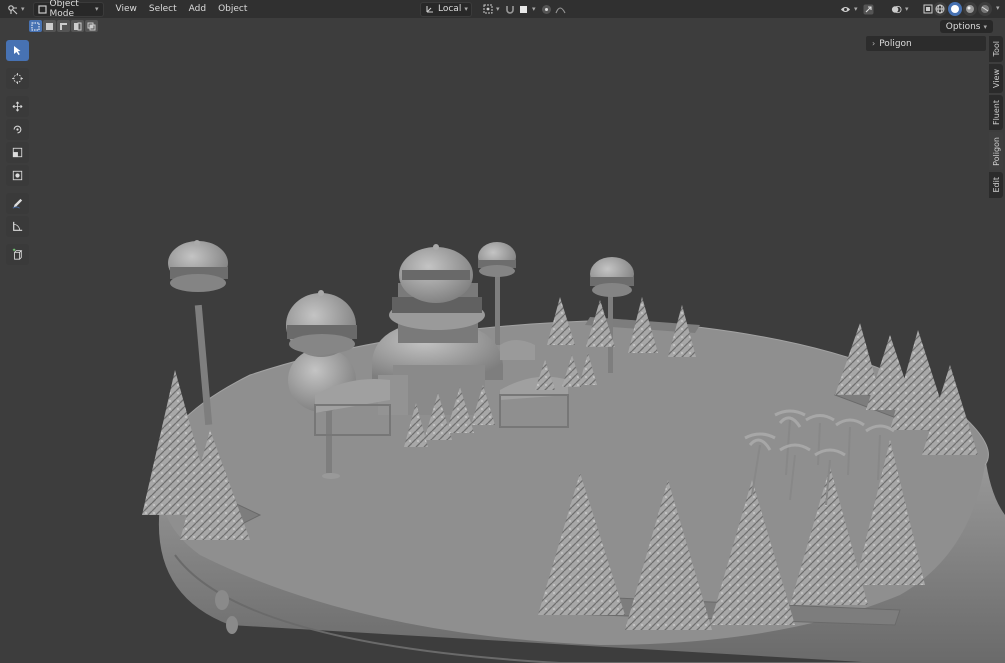 This screenshot has width=1005, height=663. I want to click on solid-sphere-icon, so click(955, 9).